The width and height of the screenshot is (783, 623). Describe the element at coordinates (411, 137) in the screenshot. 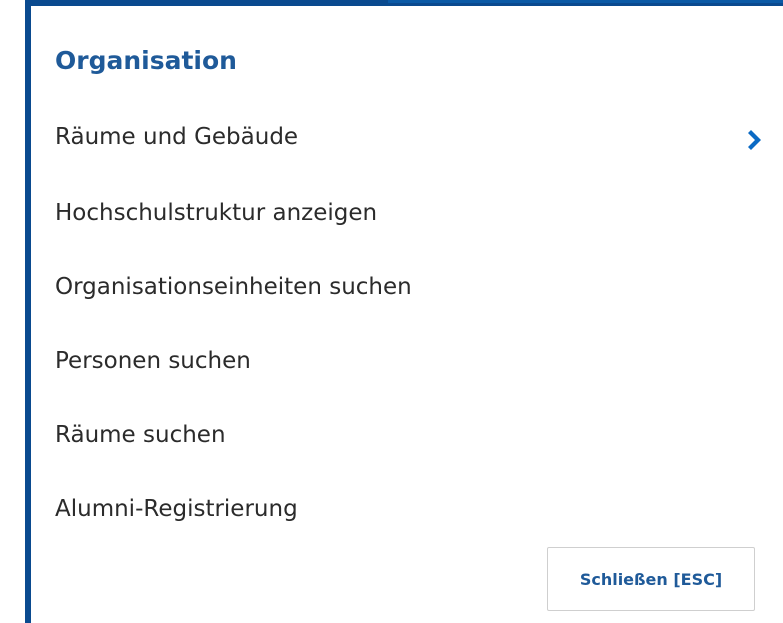

I see `menu-item-raeume-und-gebaeude: Räume und Gebäude` at that location.